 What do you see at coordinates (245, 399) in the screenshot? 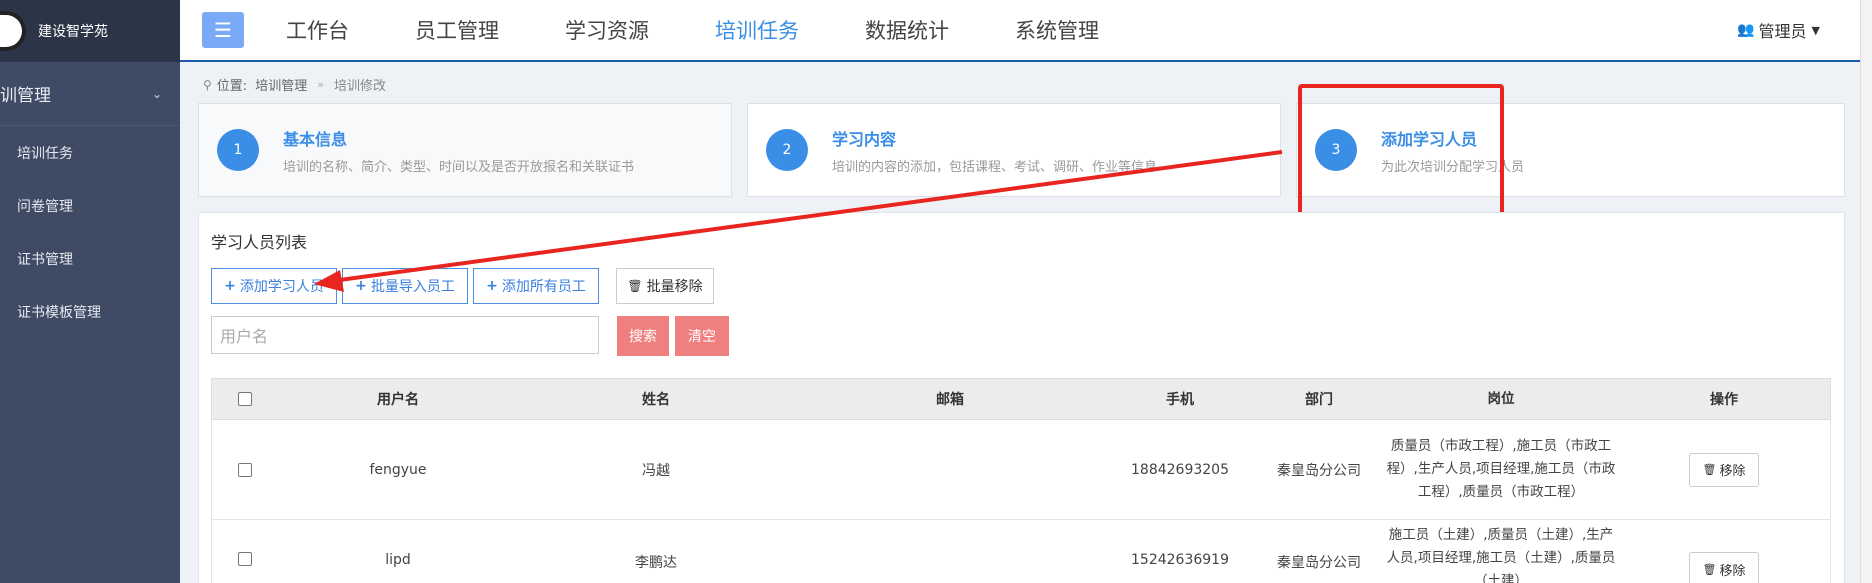
I see `select-all-checkbox` at bounding box center [245, 399].